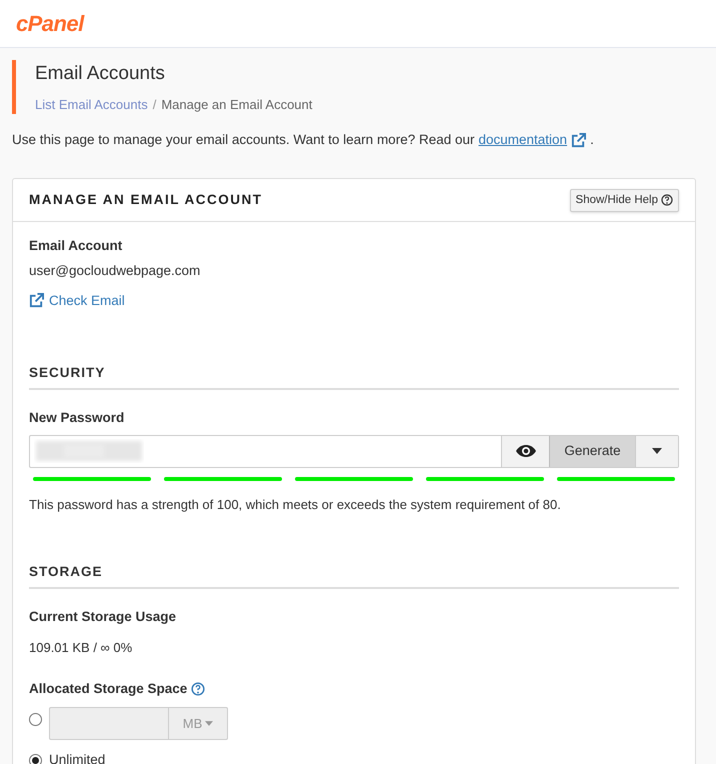 The image size is (716, 764). What do you see at coordinates (77, 418) in the screenshot?
I see `new-password-label: New Password` at bounding box center [77, 418].